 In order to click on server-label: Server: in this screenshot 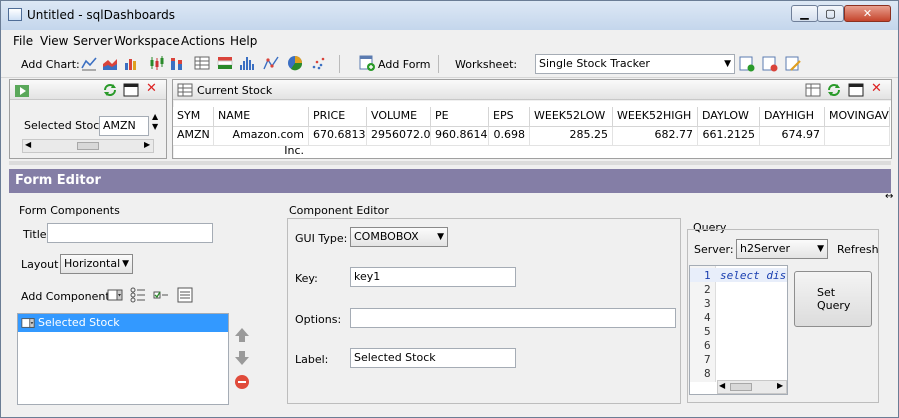, I will do `click(714, 249)`.